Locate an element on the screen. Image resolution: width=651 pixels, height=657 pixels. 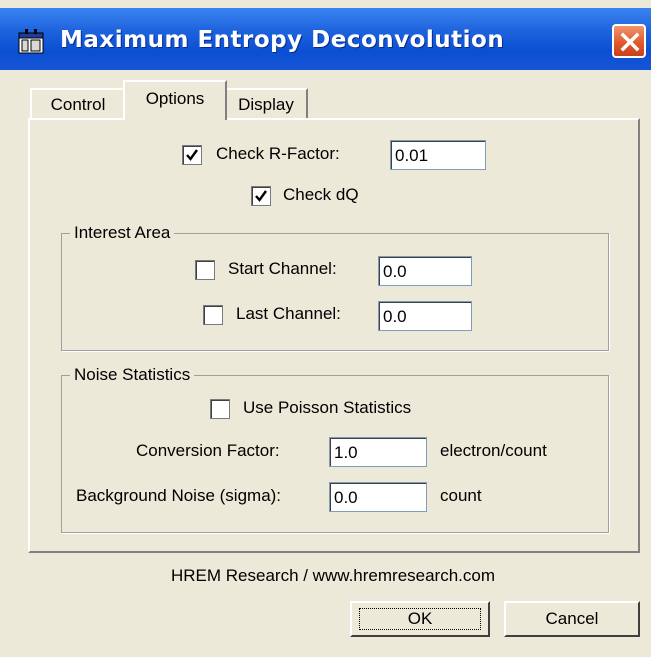
r-factor-input: 0.01 is located at coordinates (438, 155).